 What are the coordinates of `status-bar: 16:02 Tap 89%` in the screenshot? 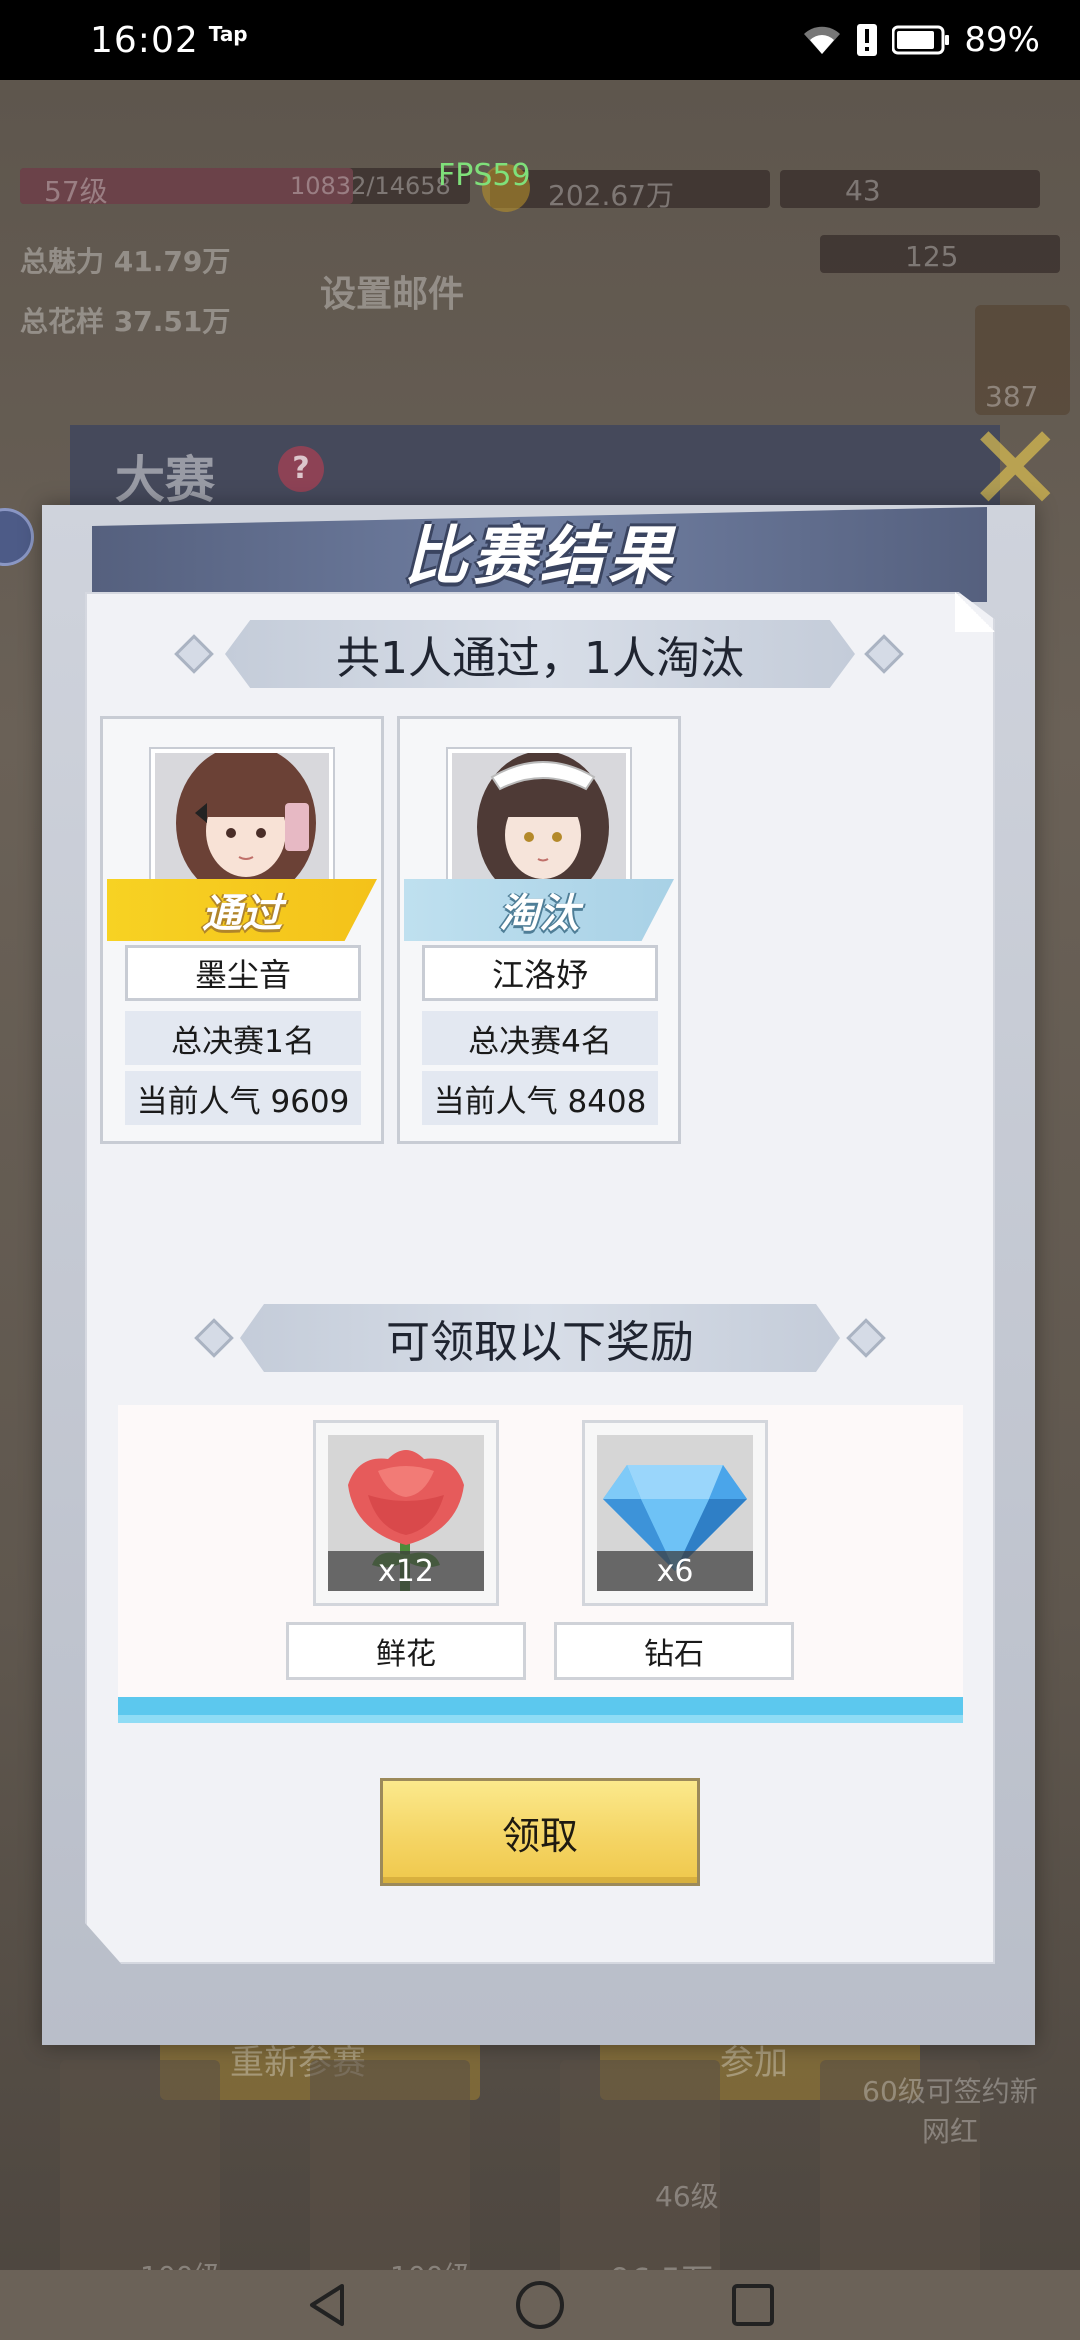 It's located at (540, 40).